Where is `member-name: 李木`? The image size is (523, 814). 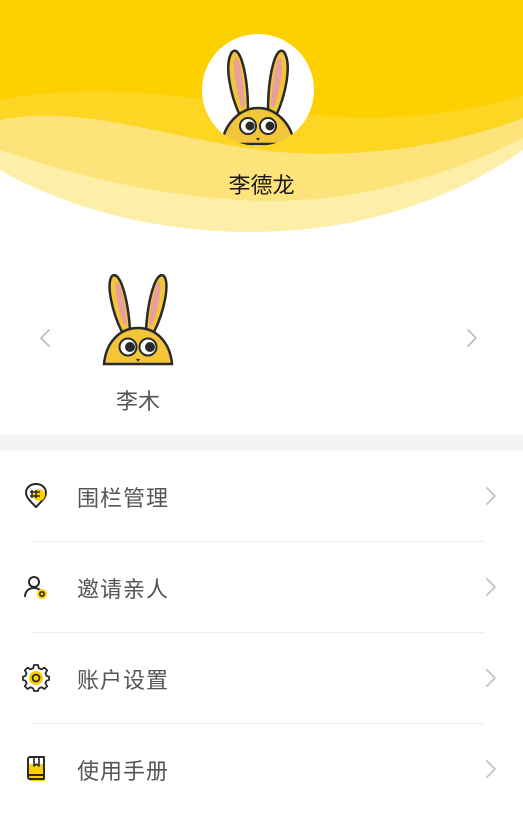 member-name: 李木 is located at coordinates (137, 402).